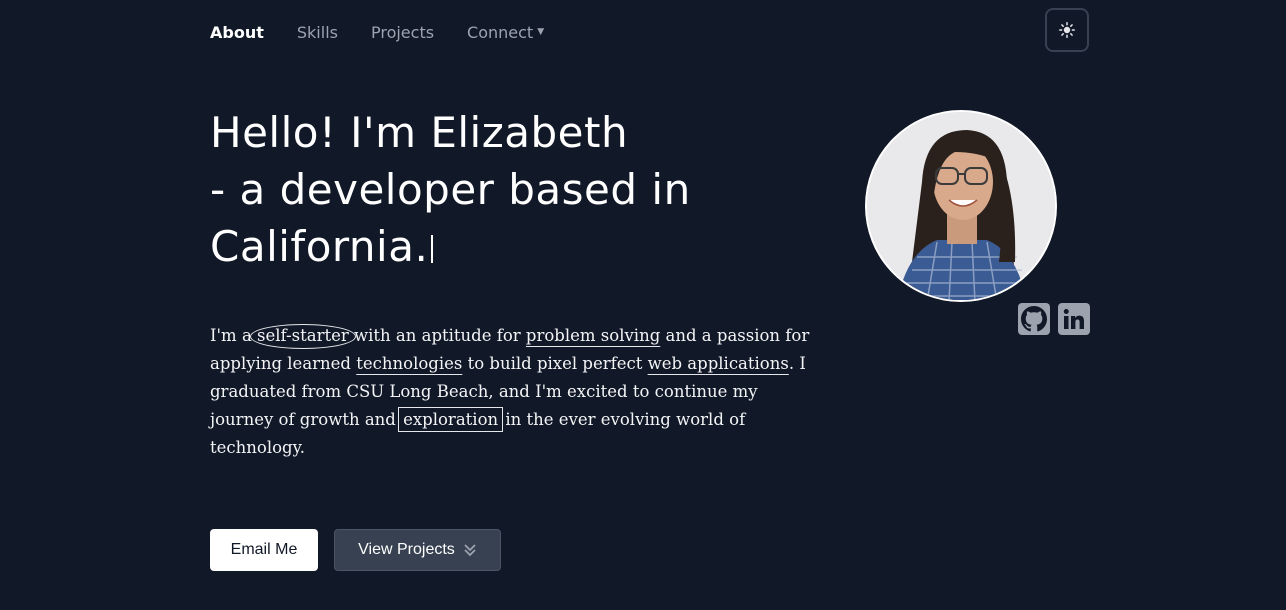 This screenshot has height=610, width=1286. Describe the element at coordinates (718, 363) in the screenshot. I see `highlight-web-applications: web applications` at that location.